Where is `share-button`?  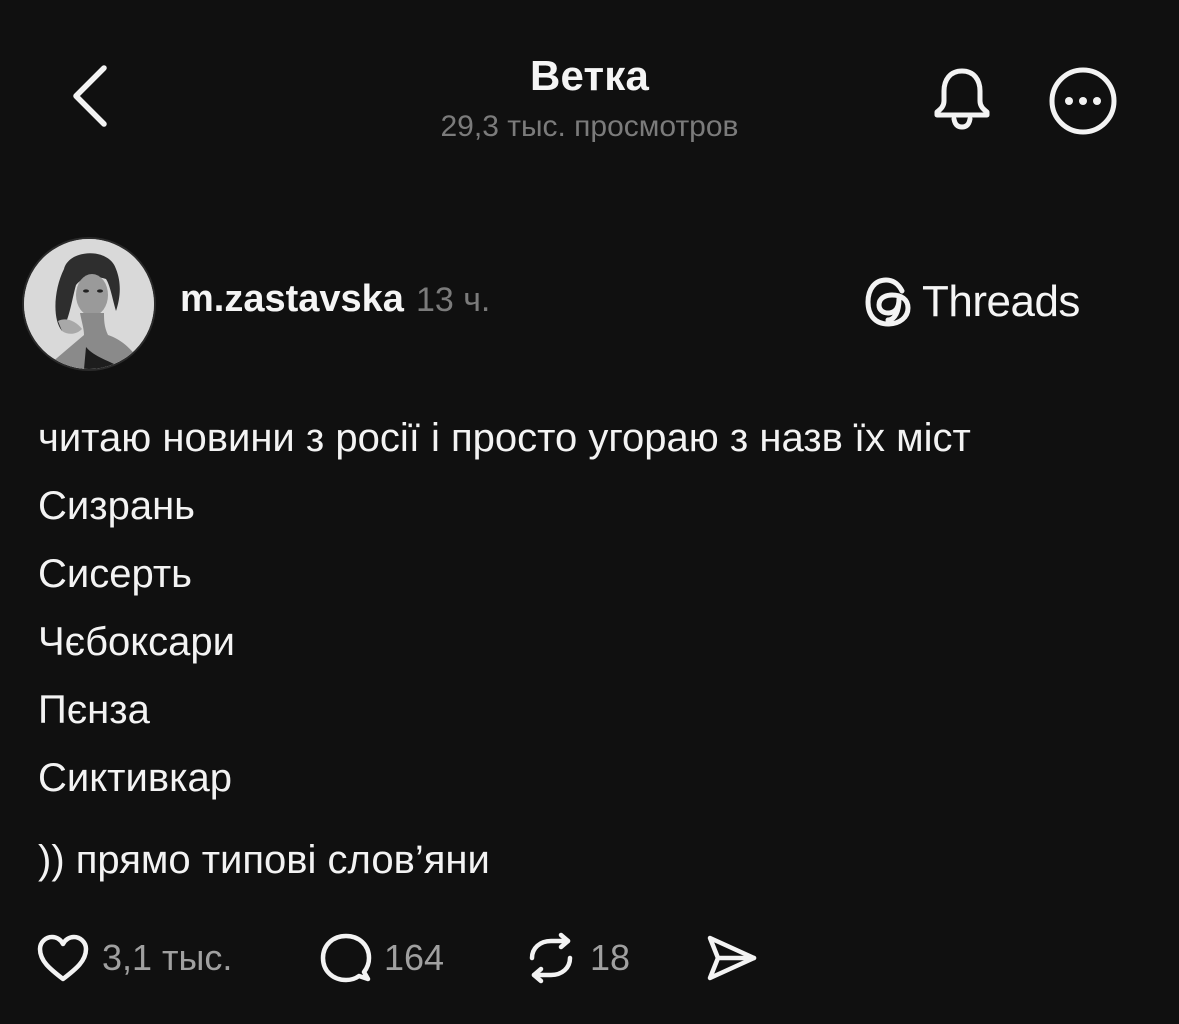
share-button is located at coordinates (731, 958).